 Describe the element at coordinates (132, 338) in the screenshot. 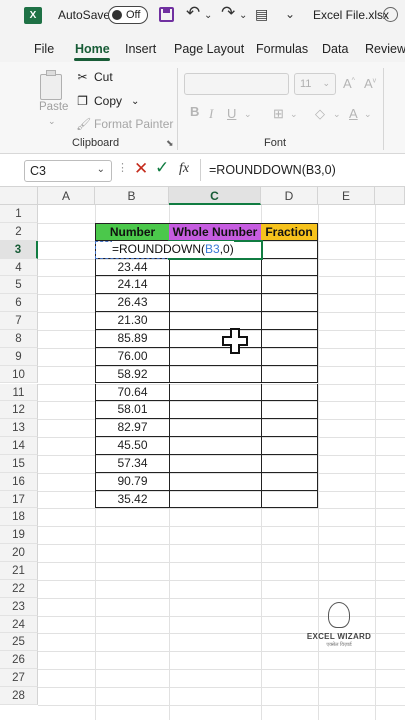

I see `number-cell: 85.89` at that location.